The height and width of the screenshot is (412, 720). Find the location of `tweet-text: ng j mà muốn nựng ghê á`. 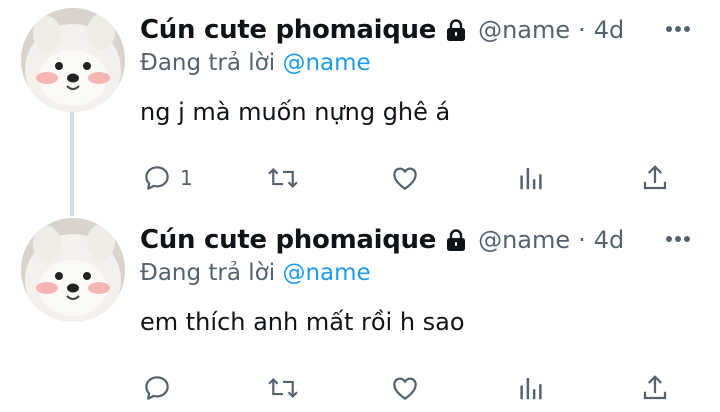

tweet-text: ng j mà muốn nựng ghê á is located at coordinates (295, 112).